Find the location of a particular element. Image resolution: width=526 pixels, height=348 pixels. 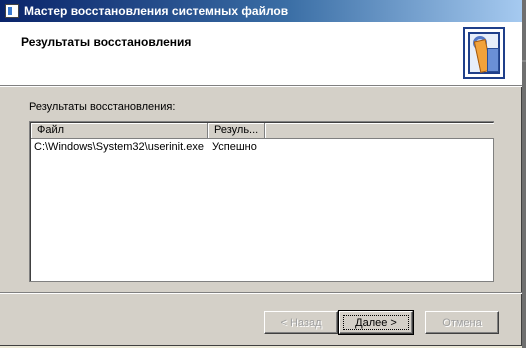

column-header-file: Файл is located at coordinates (119, 131).